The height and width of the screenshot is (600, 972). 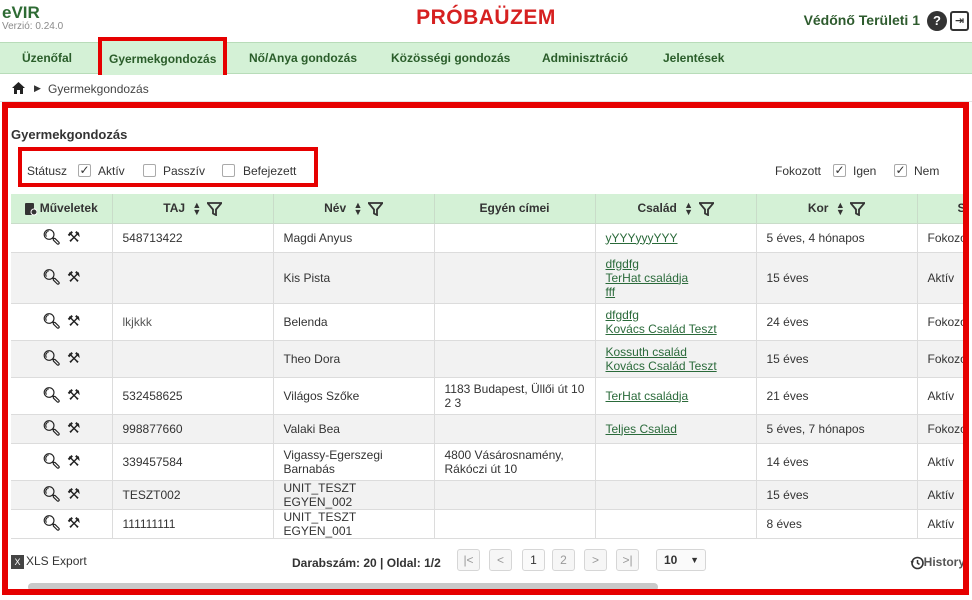 I want to click on family-link: fff, so click(x=676, y=292).